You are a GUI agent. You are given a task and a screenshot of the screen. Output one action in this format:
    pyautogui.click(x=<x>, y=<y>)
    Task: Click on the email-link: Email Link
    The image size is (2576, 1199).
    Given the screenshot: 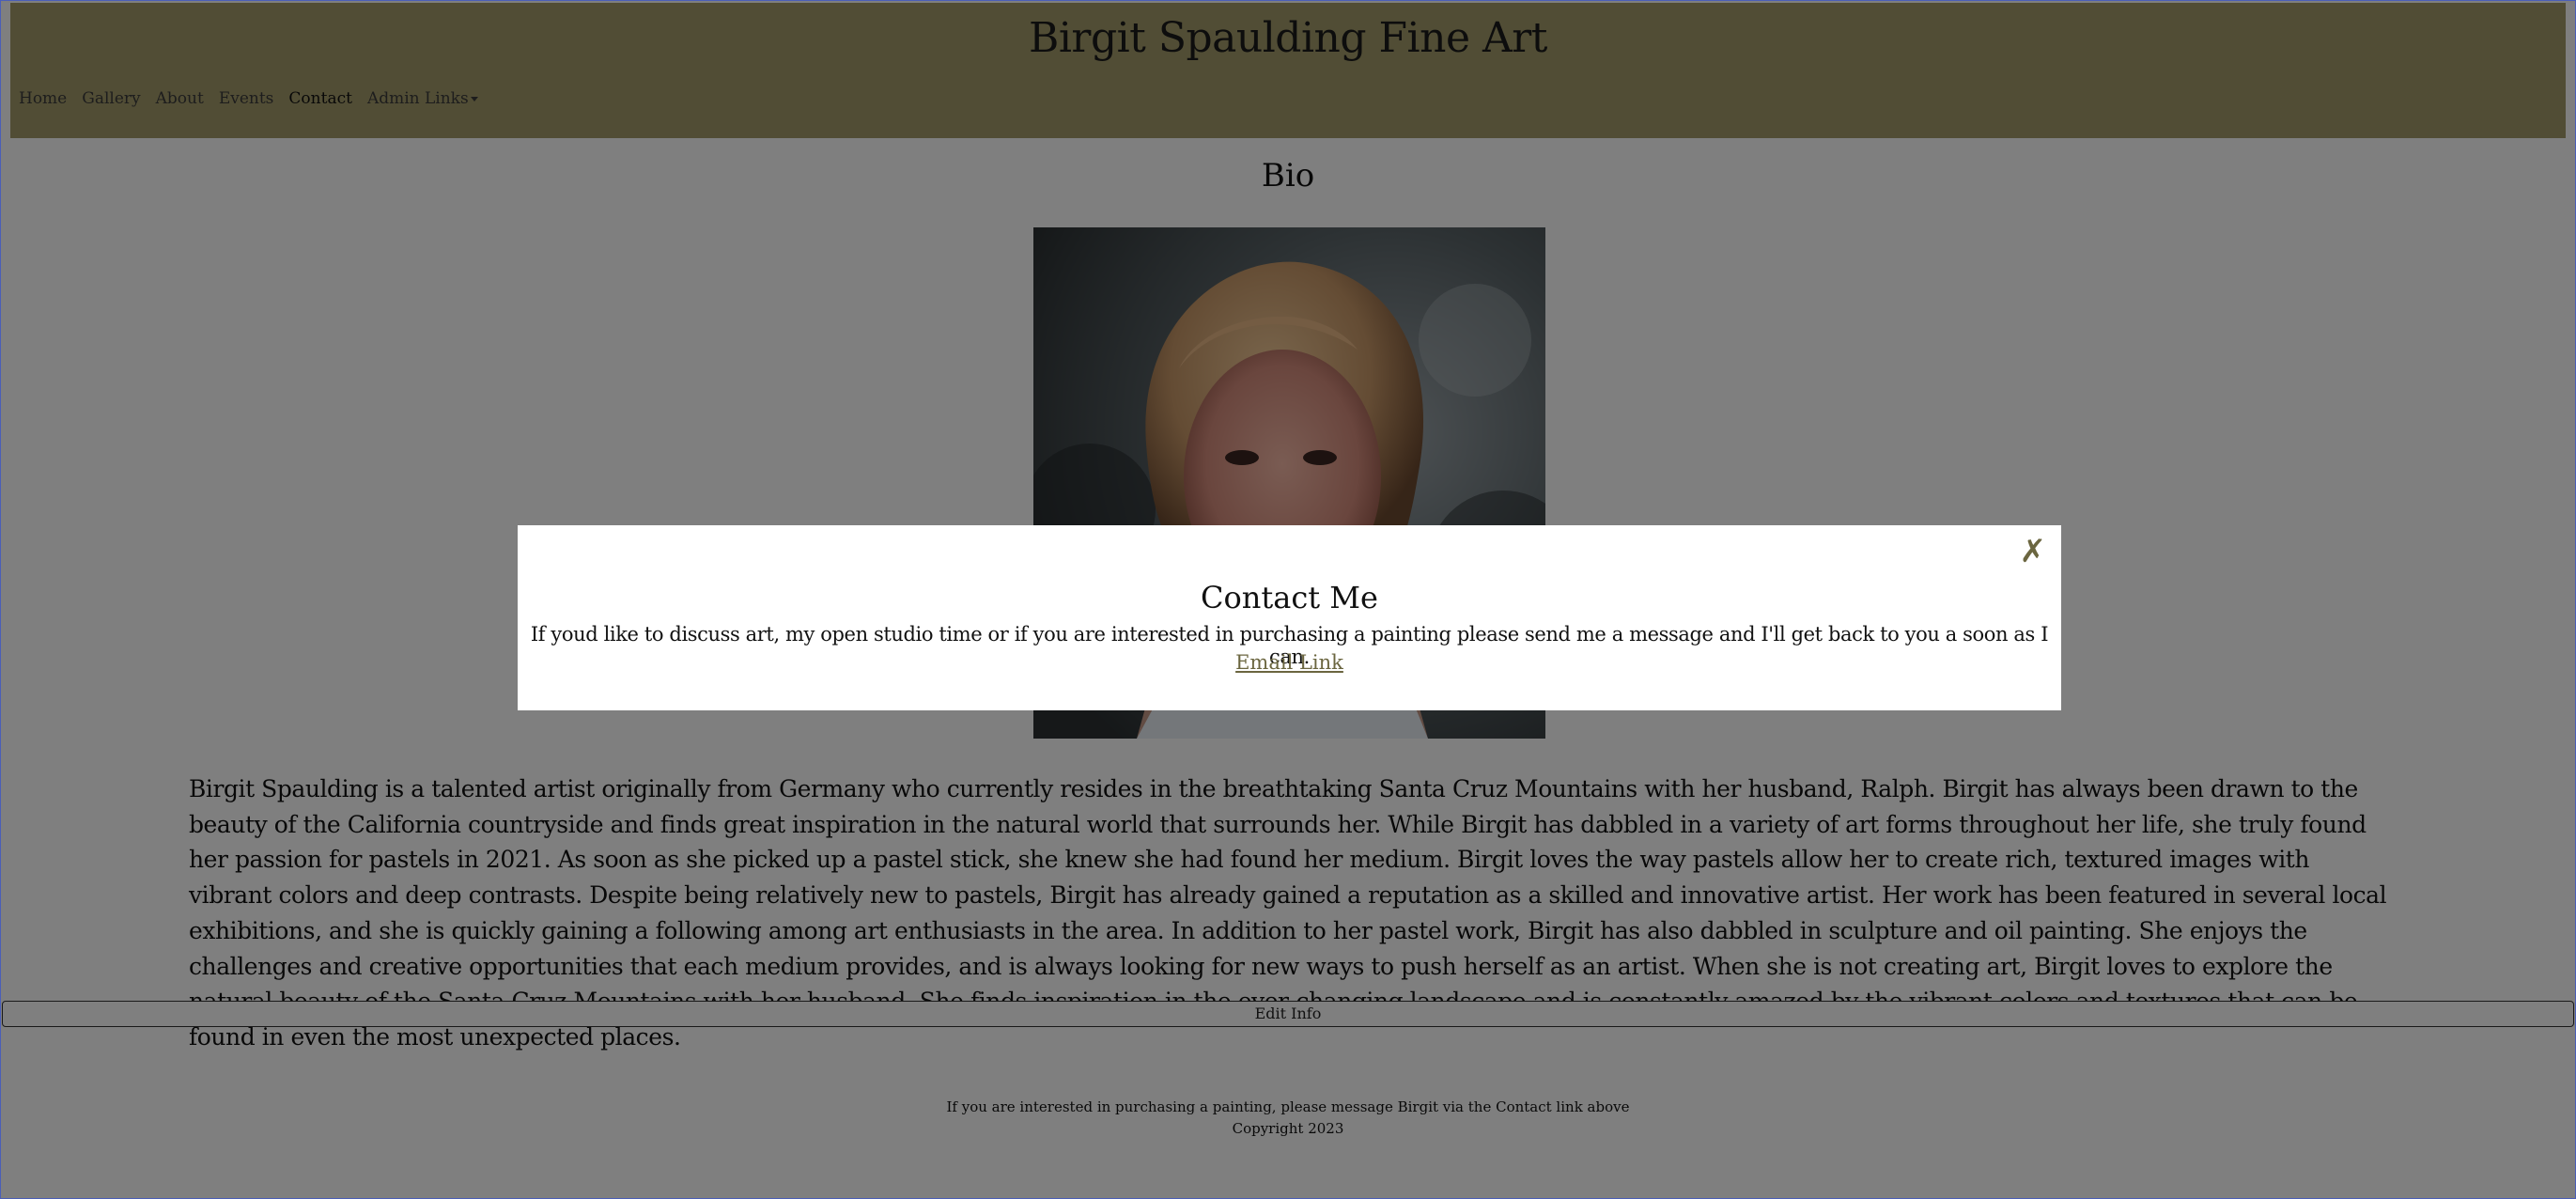 What is the action you would take?
    pyautogui.click(x=1289, y=662)
    